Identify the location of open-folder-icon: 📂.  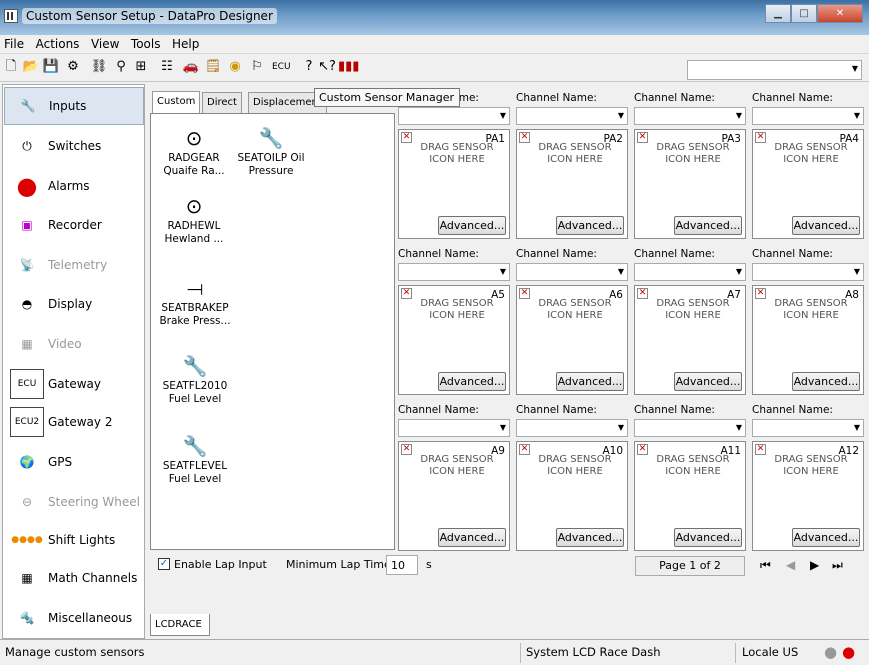
(31, 67).